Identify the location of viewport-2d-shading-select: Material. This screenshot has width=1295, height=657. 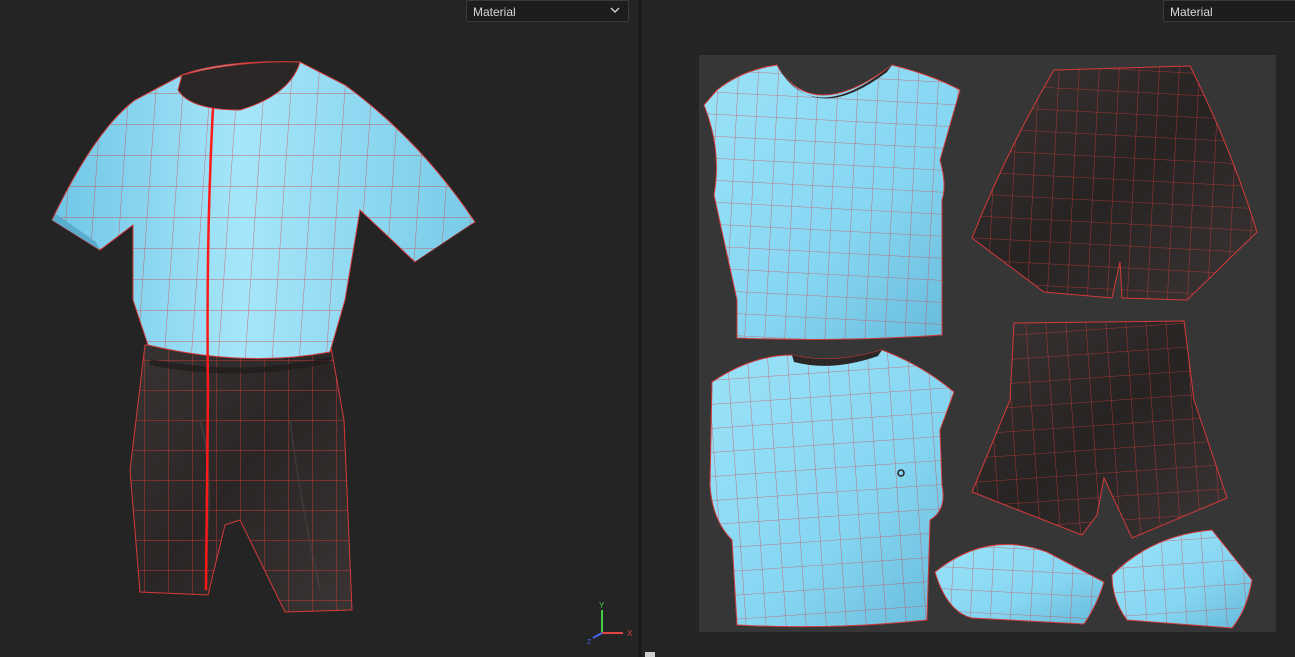
(1229, 11).